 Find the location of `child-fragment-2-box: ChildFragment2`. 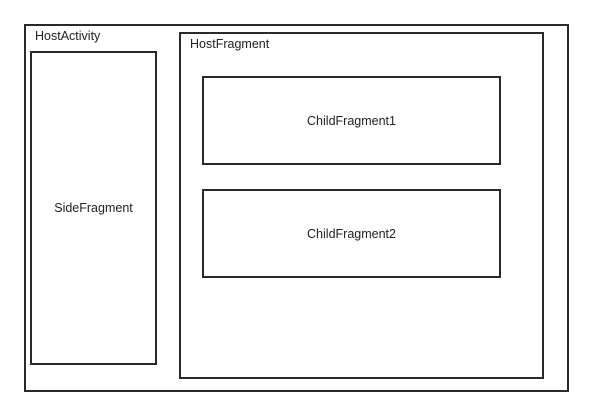

child-fragment-2-box: ChildFragment2 is located at coordinates (351, 233).